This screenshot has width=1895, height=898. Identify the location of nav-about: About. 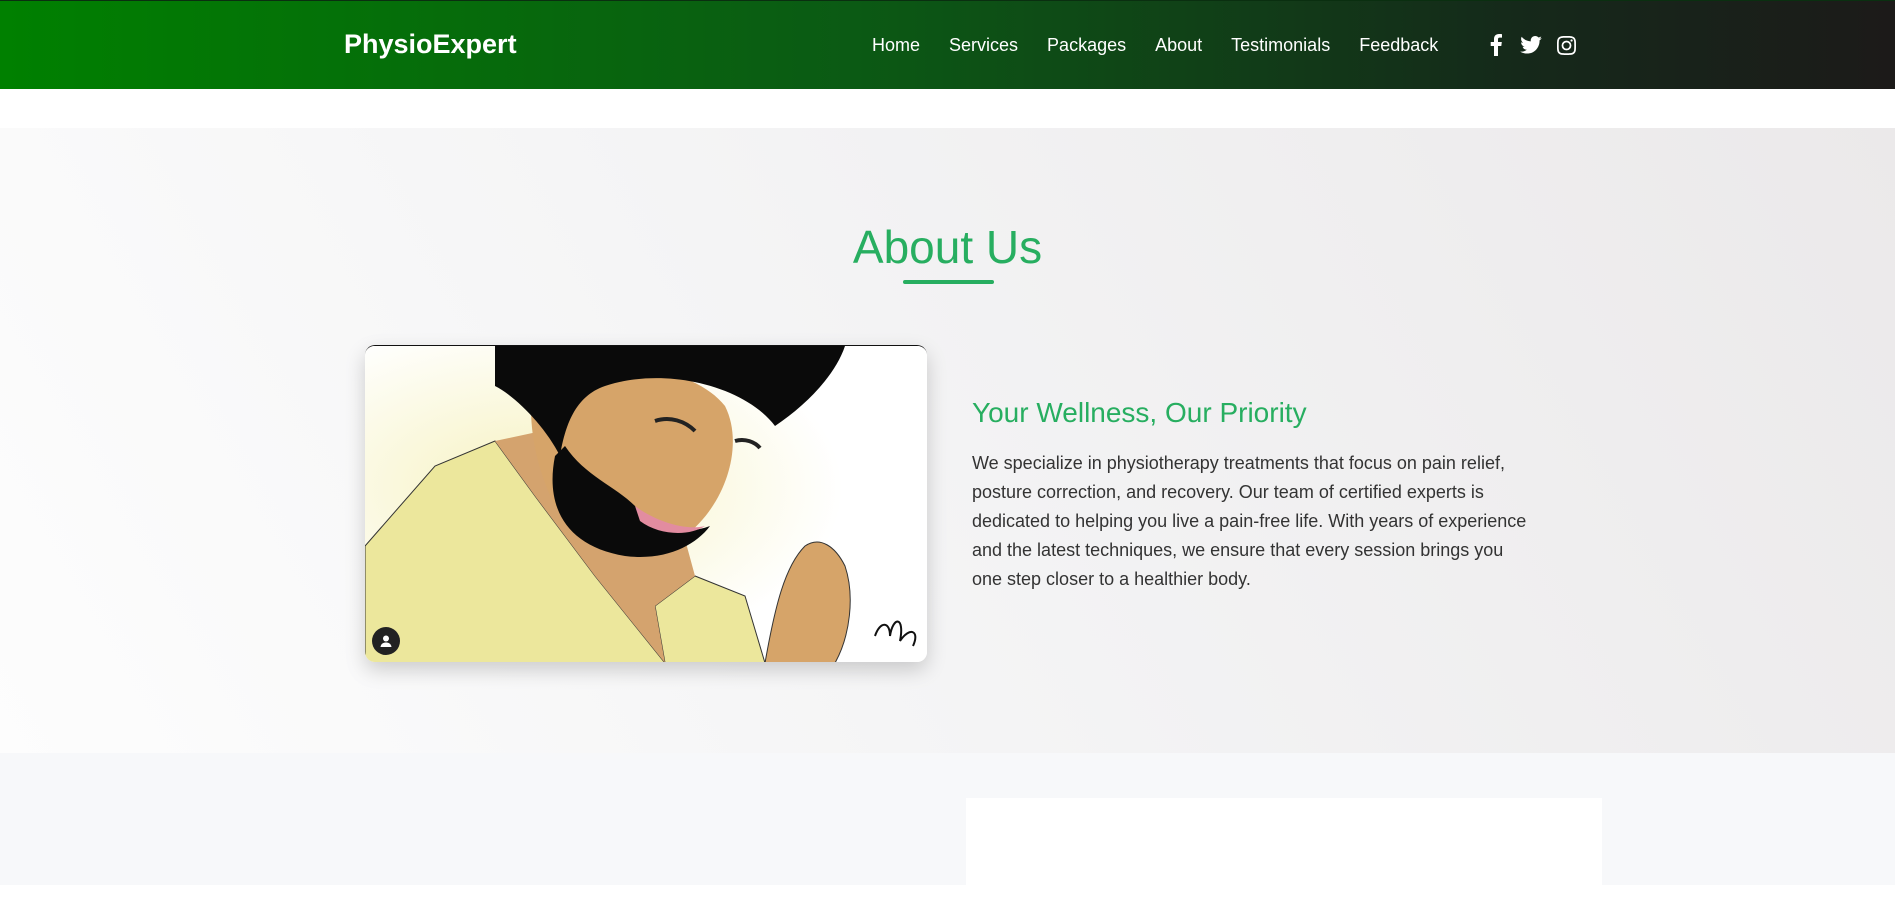
(1178, 45).